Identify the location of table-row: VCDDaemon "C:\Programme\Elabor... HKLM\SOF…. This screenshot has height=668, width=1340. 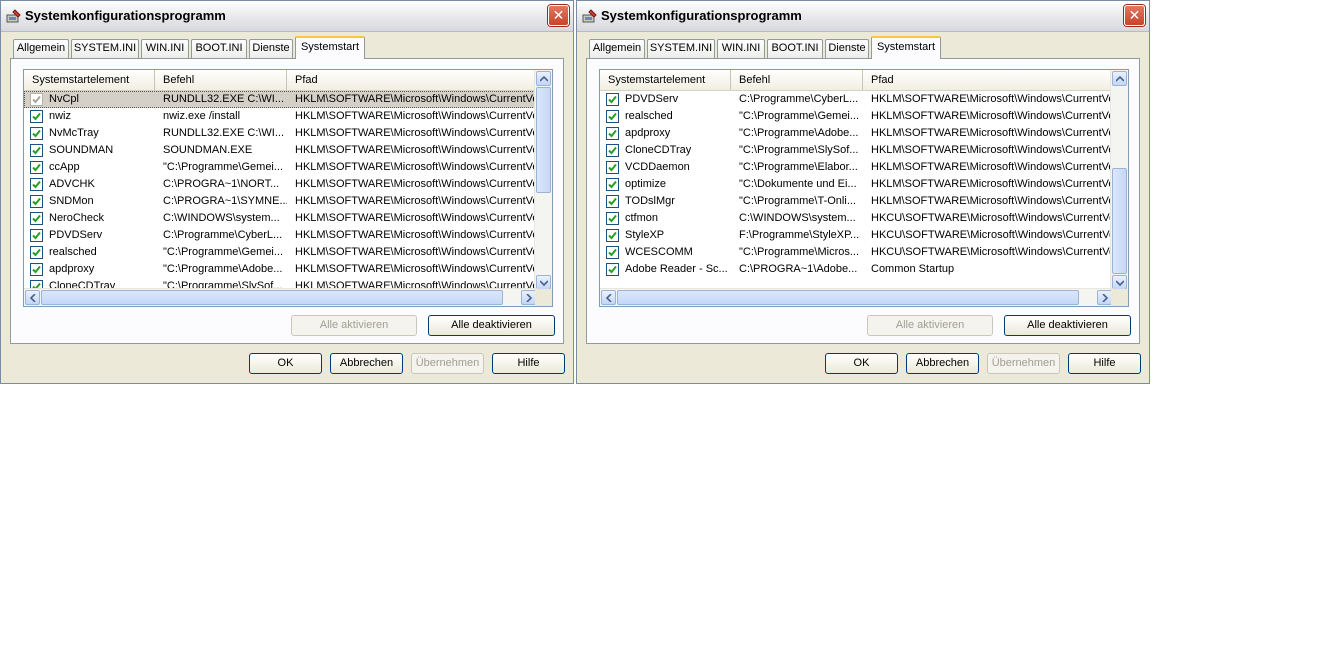
(856, 167).